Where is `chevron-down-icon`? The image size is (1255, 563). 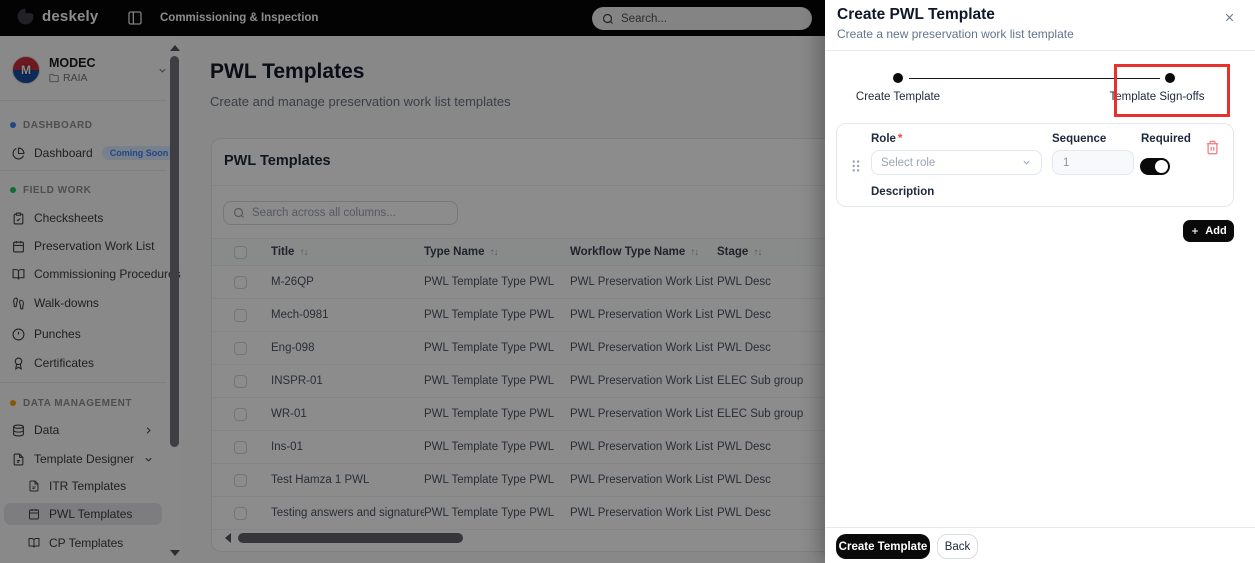 chevron-down-icon is located at coordinates (1026, 162).